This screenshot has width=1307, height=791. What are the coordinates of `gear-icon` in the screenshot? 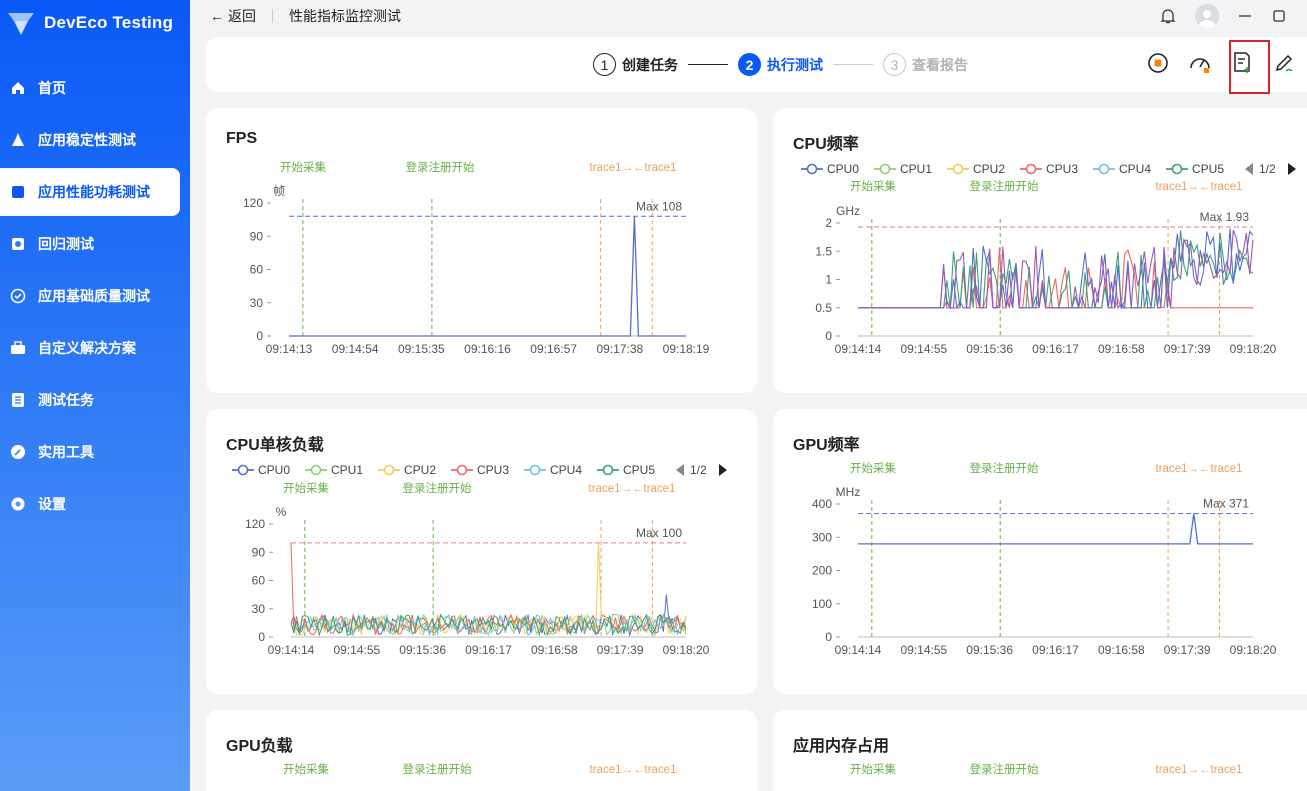 It's located at (18, 504).